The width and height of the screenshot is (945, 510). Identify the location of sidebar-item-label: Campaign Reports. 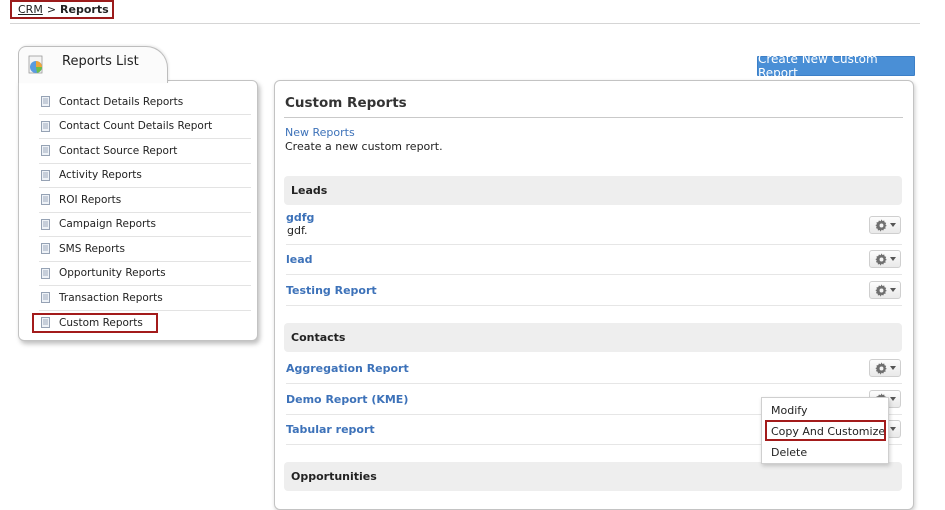
(107, 224).